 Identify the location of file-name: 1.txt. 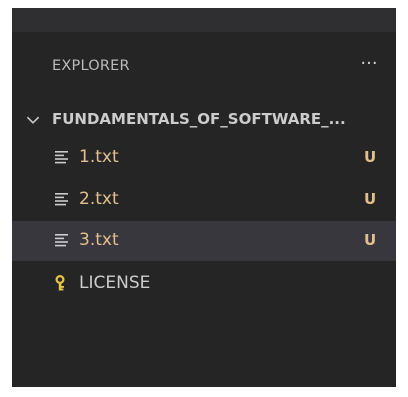
(99, 157).